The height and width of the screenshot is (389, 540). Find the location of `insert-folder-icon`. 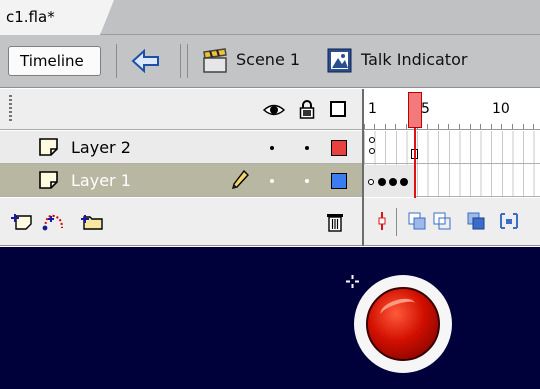

insert-folder-icon is located at coordinates (92, 221).